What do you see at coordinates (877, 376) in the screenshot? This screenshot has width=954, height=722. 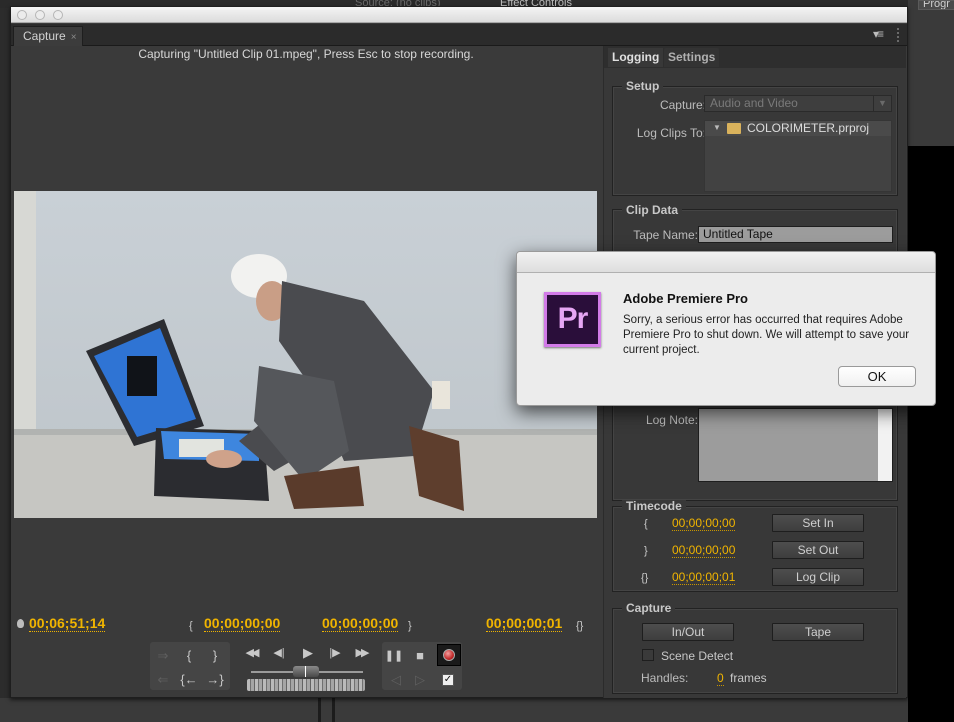 I see `ok-button: OK` at bounding box center [877, 376].